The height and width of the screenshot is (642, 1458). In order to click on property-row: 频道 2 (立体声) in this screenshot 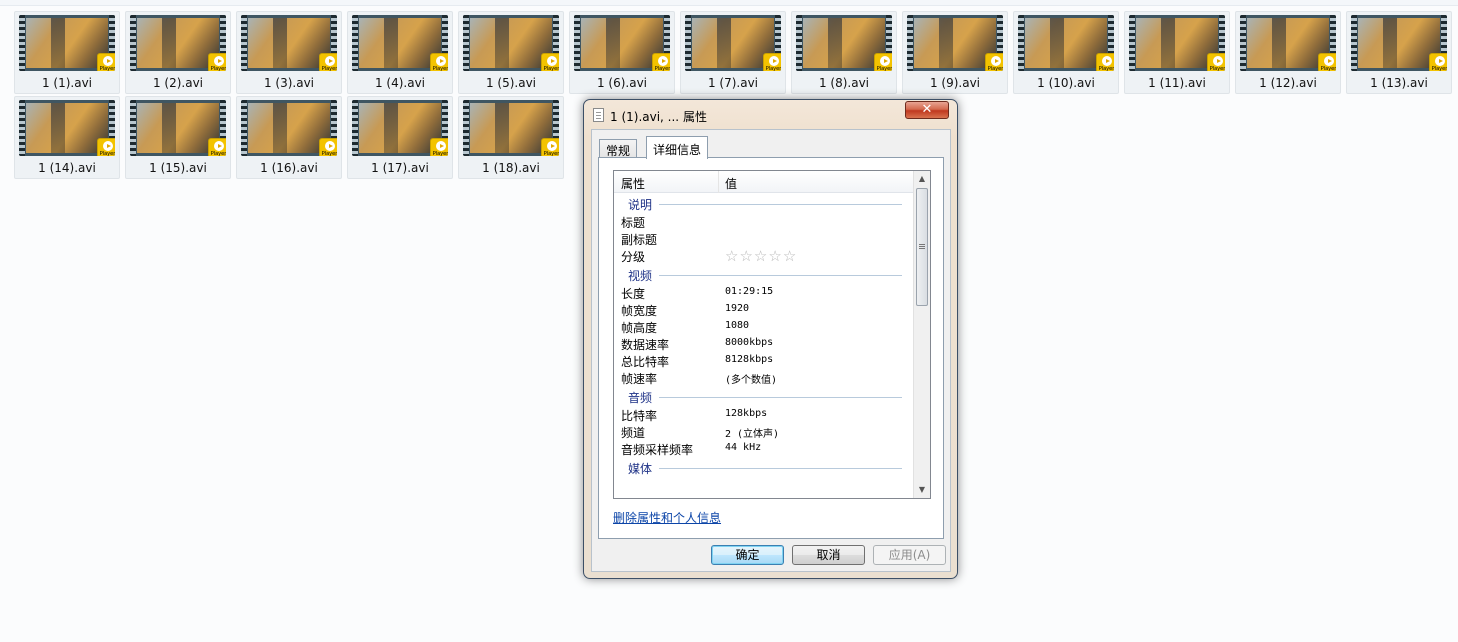, I will do `click(764, 431)`.